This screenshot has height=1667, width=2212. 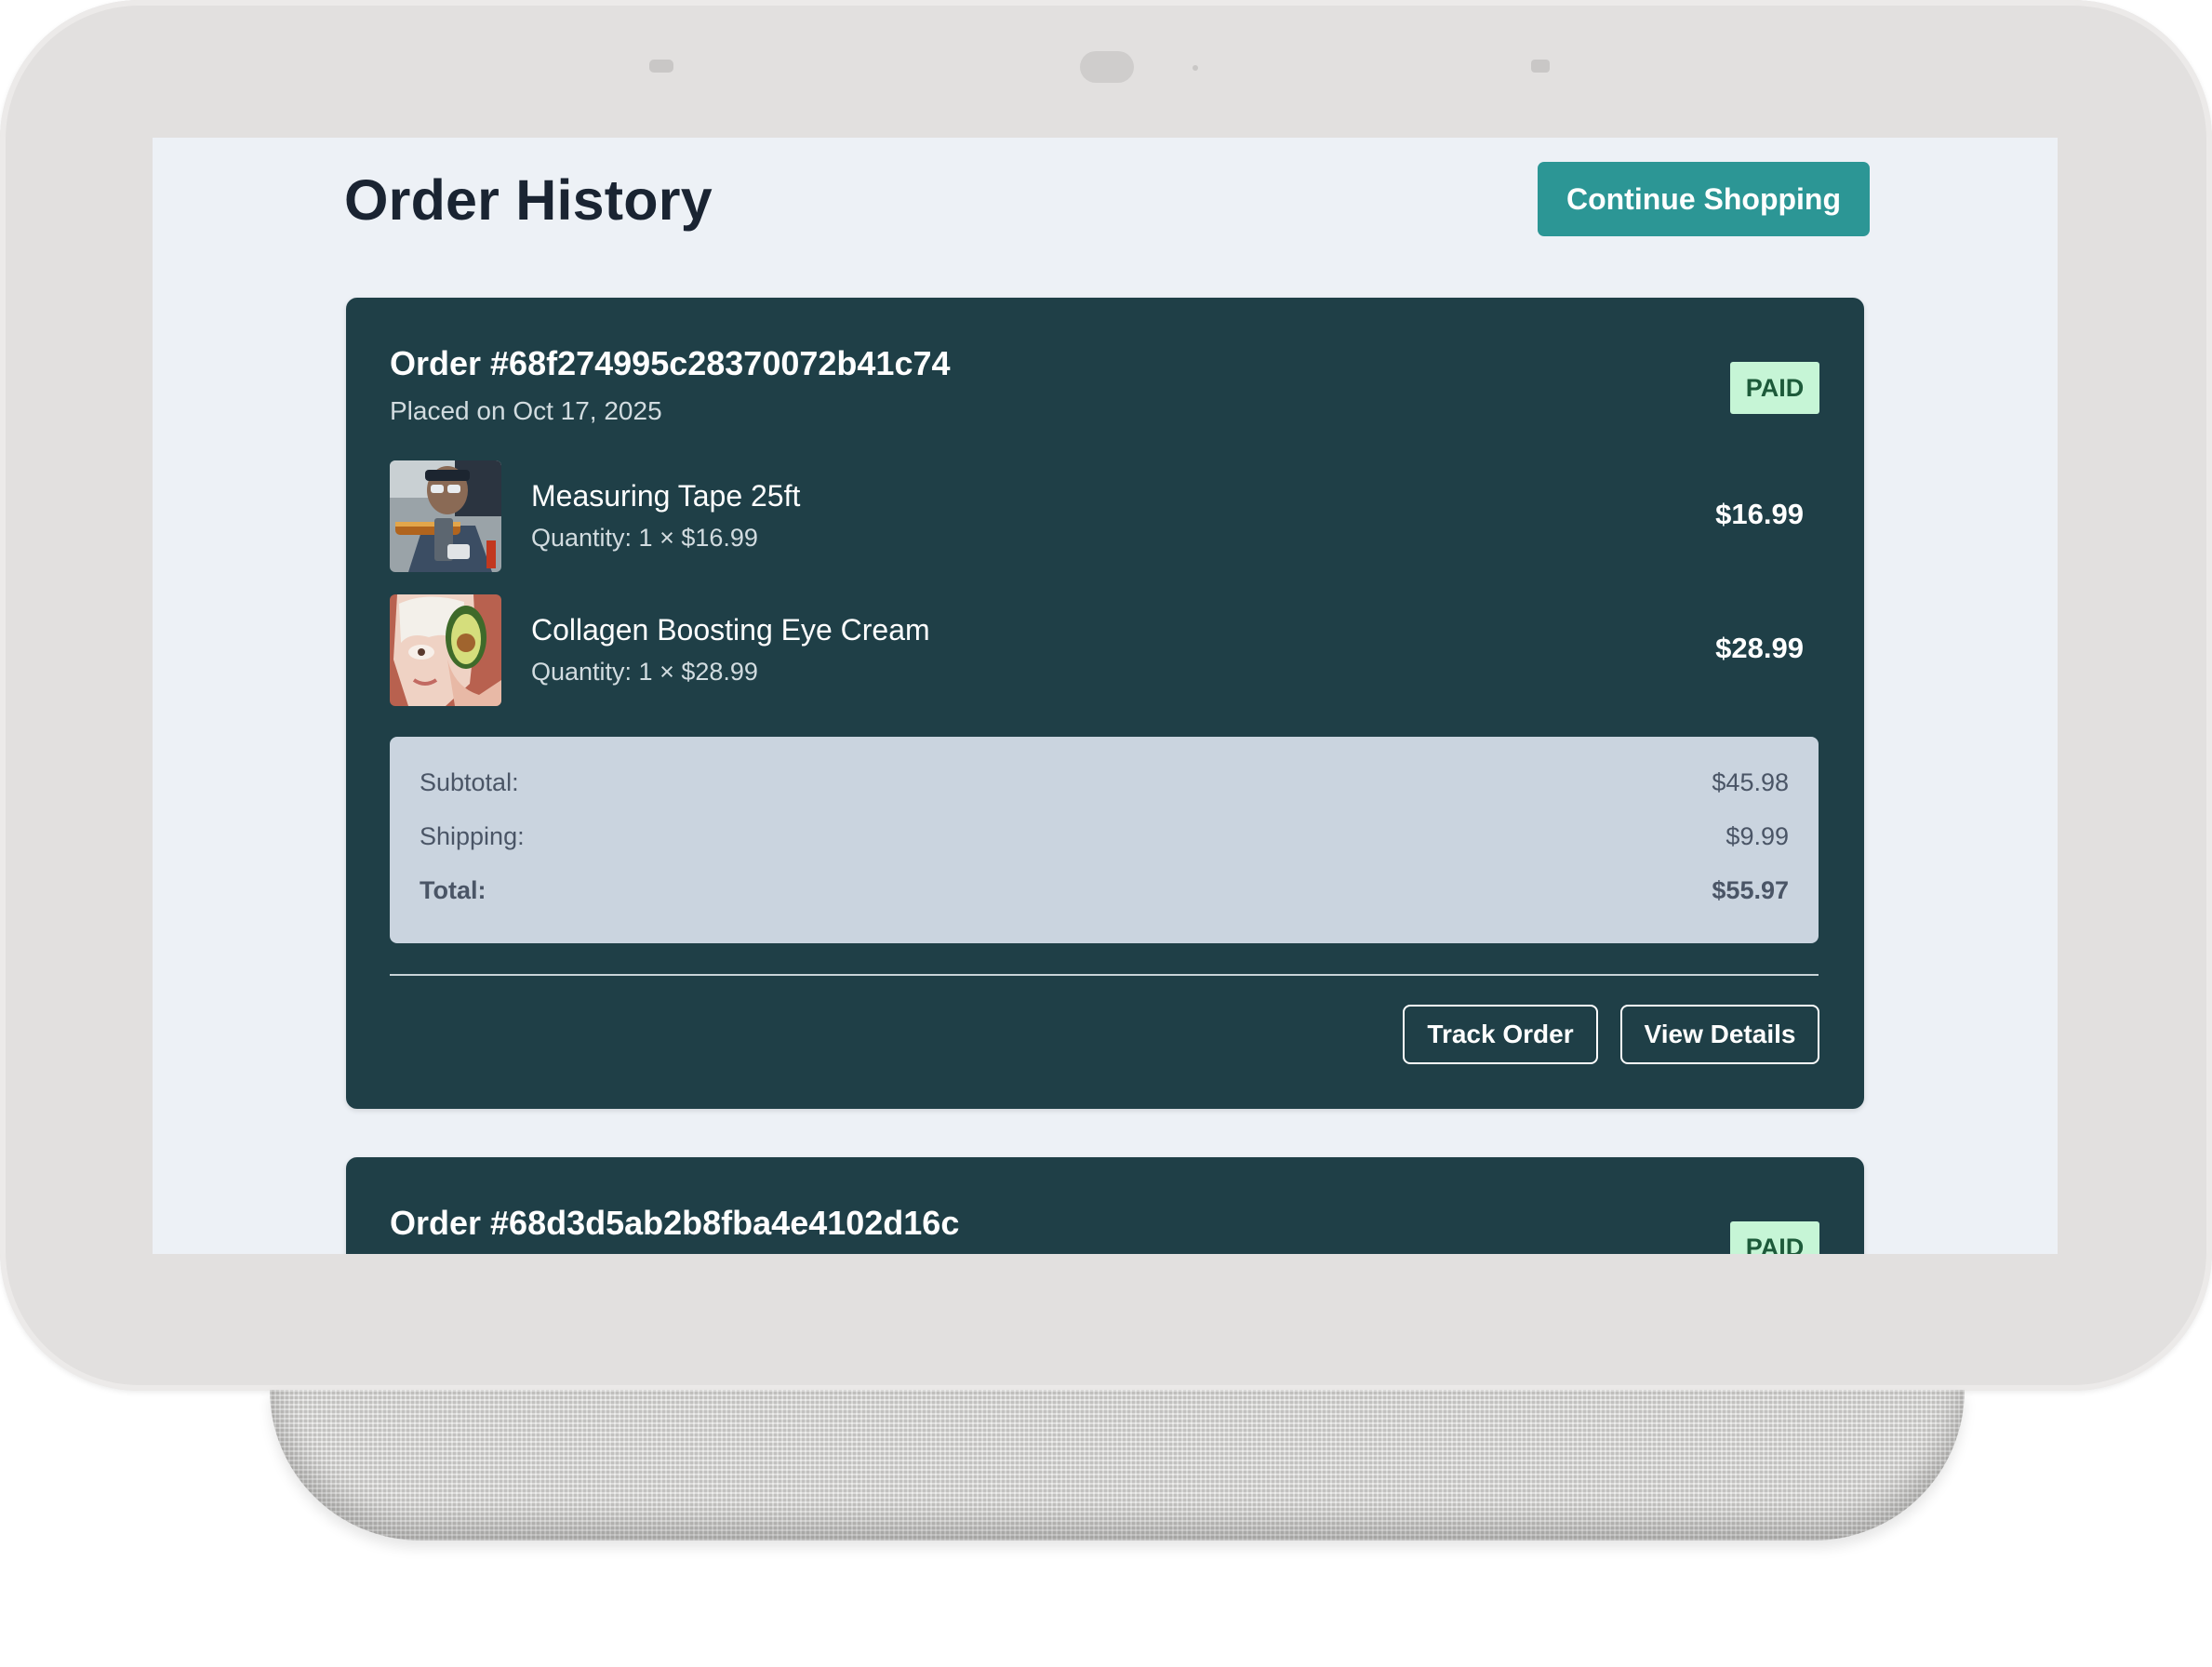 What do you see at coordinates (1104, 895) in the screenshot?
I see `summary-total-row: Total: $55.97` at bounding box center [1104, 895].